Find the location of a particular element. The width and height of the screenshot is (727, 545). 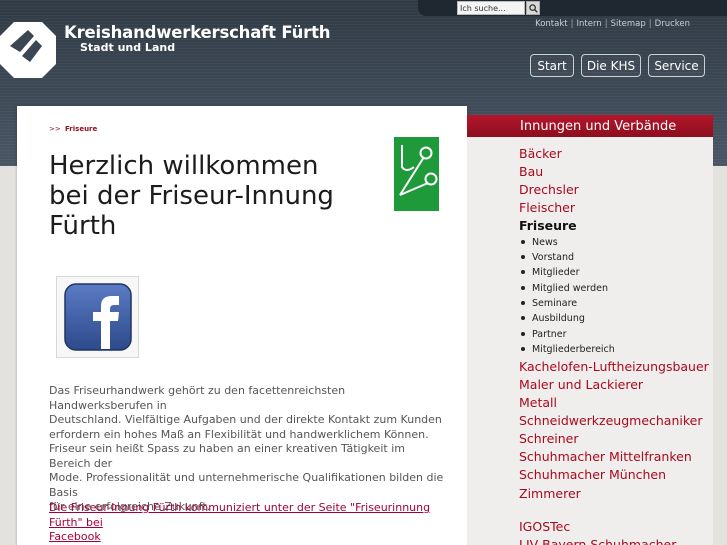

sidebar-item-fleischer: Fleischer is located at coordinates (547, 207).